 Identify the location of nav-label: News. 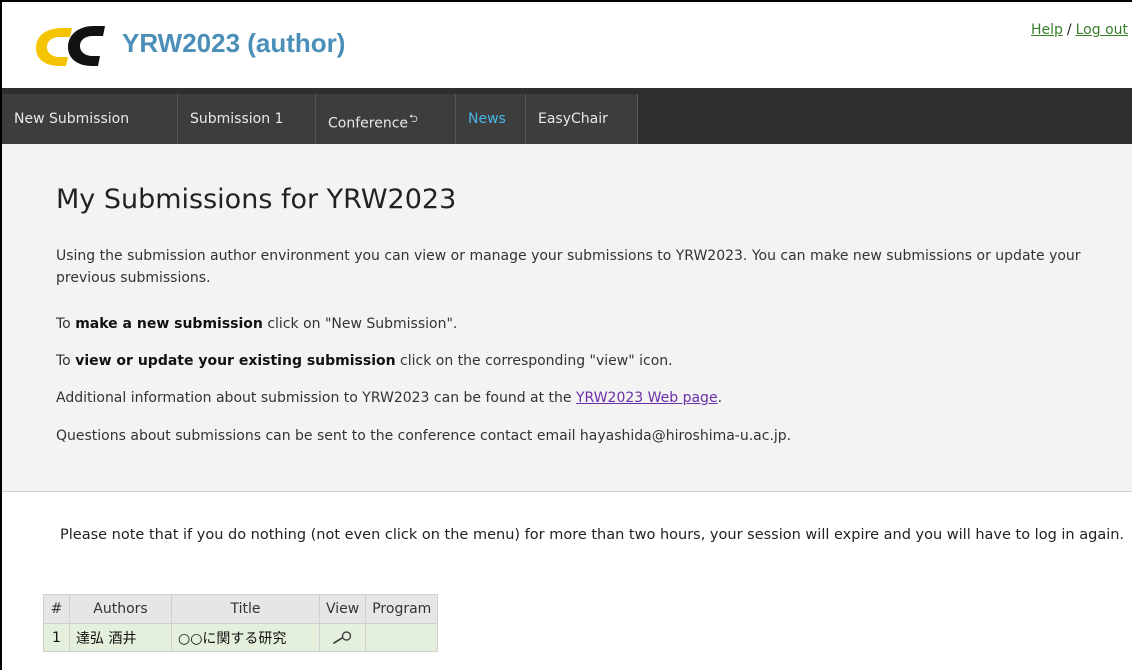
(487, 119).